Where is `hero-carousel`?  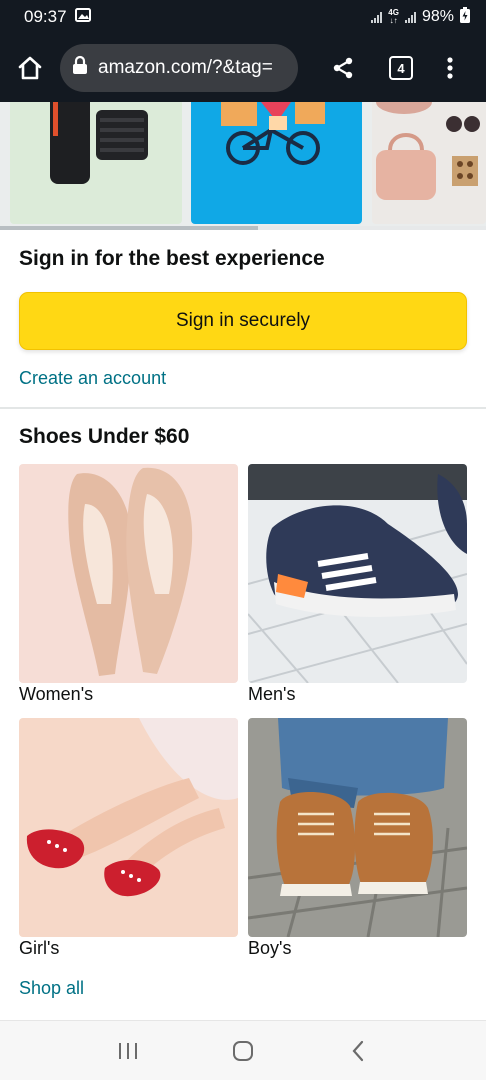
hero-carousel is located at coordinates (243, 166).